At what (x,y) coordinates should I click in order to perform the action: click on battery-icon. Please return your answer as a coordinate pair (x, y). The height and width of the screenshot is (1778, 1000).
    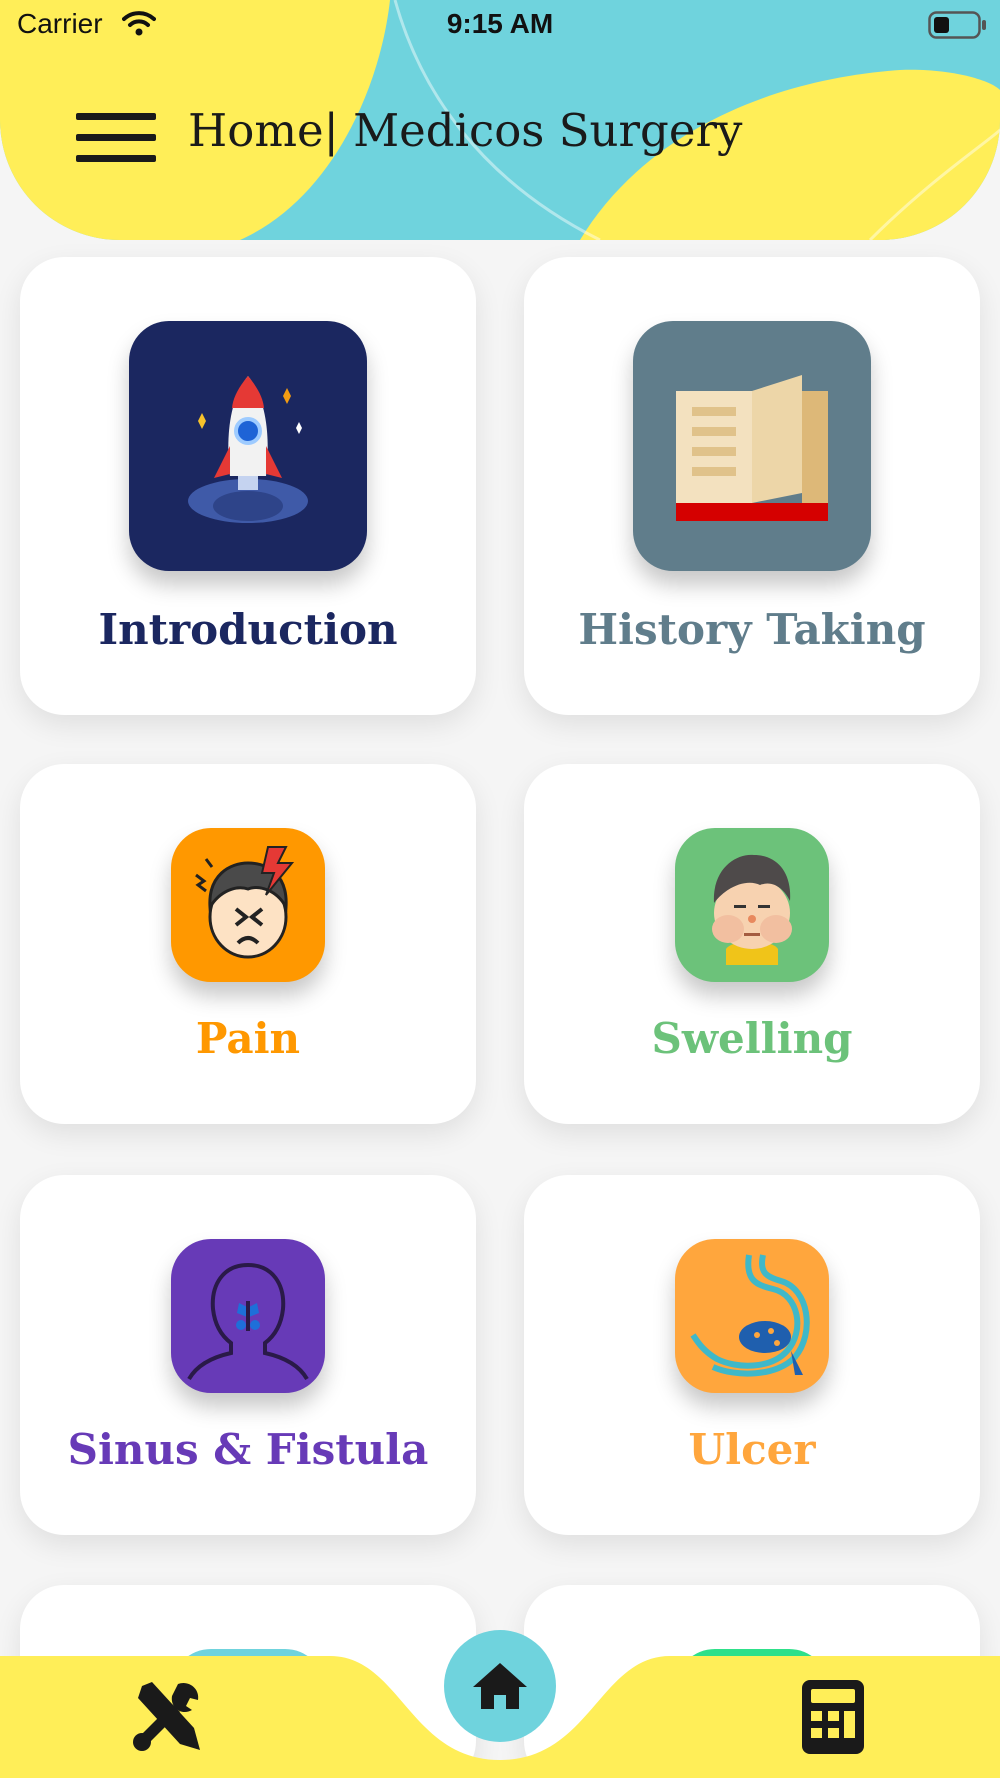
    Looking at the image, I should click on (957, 25).